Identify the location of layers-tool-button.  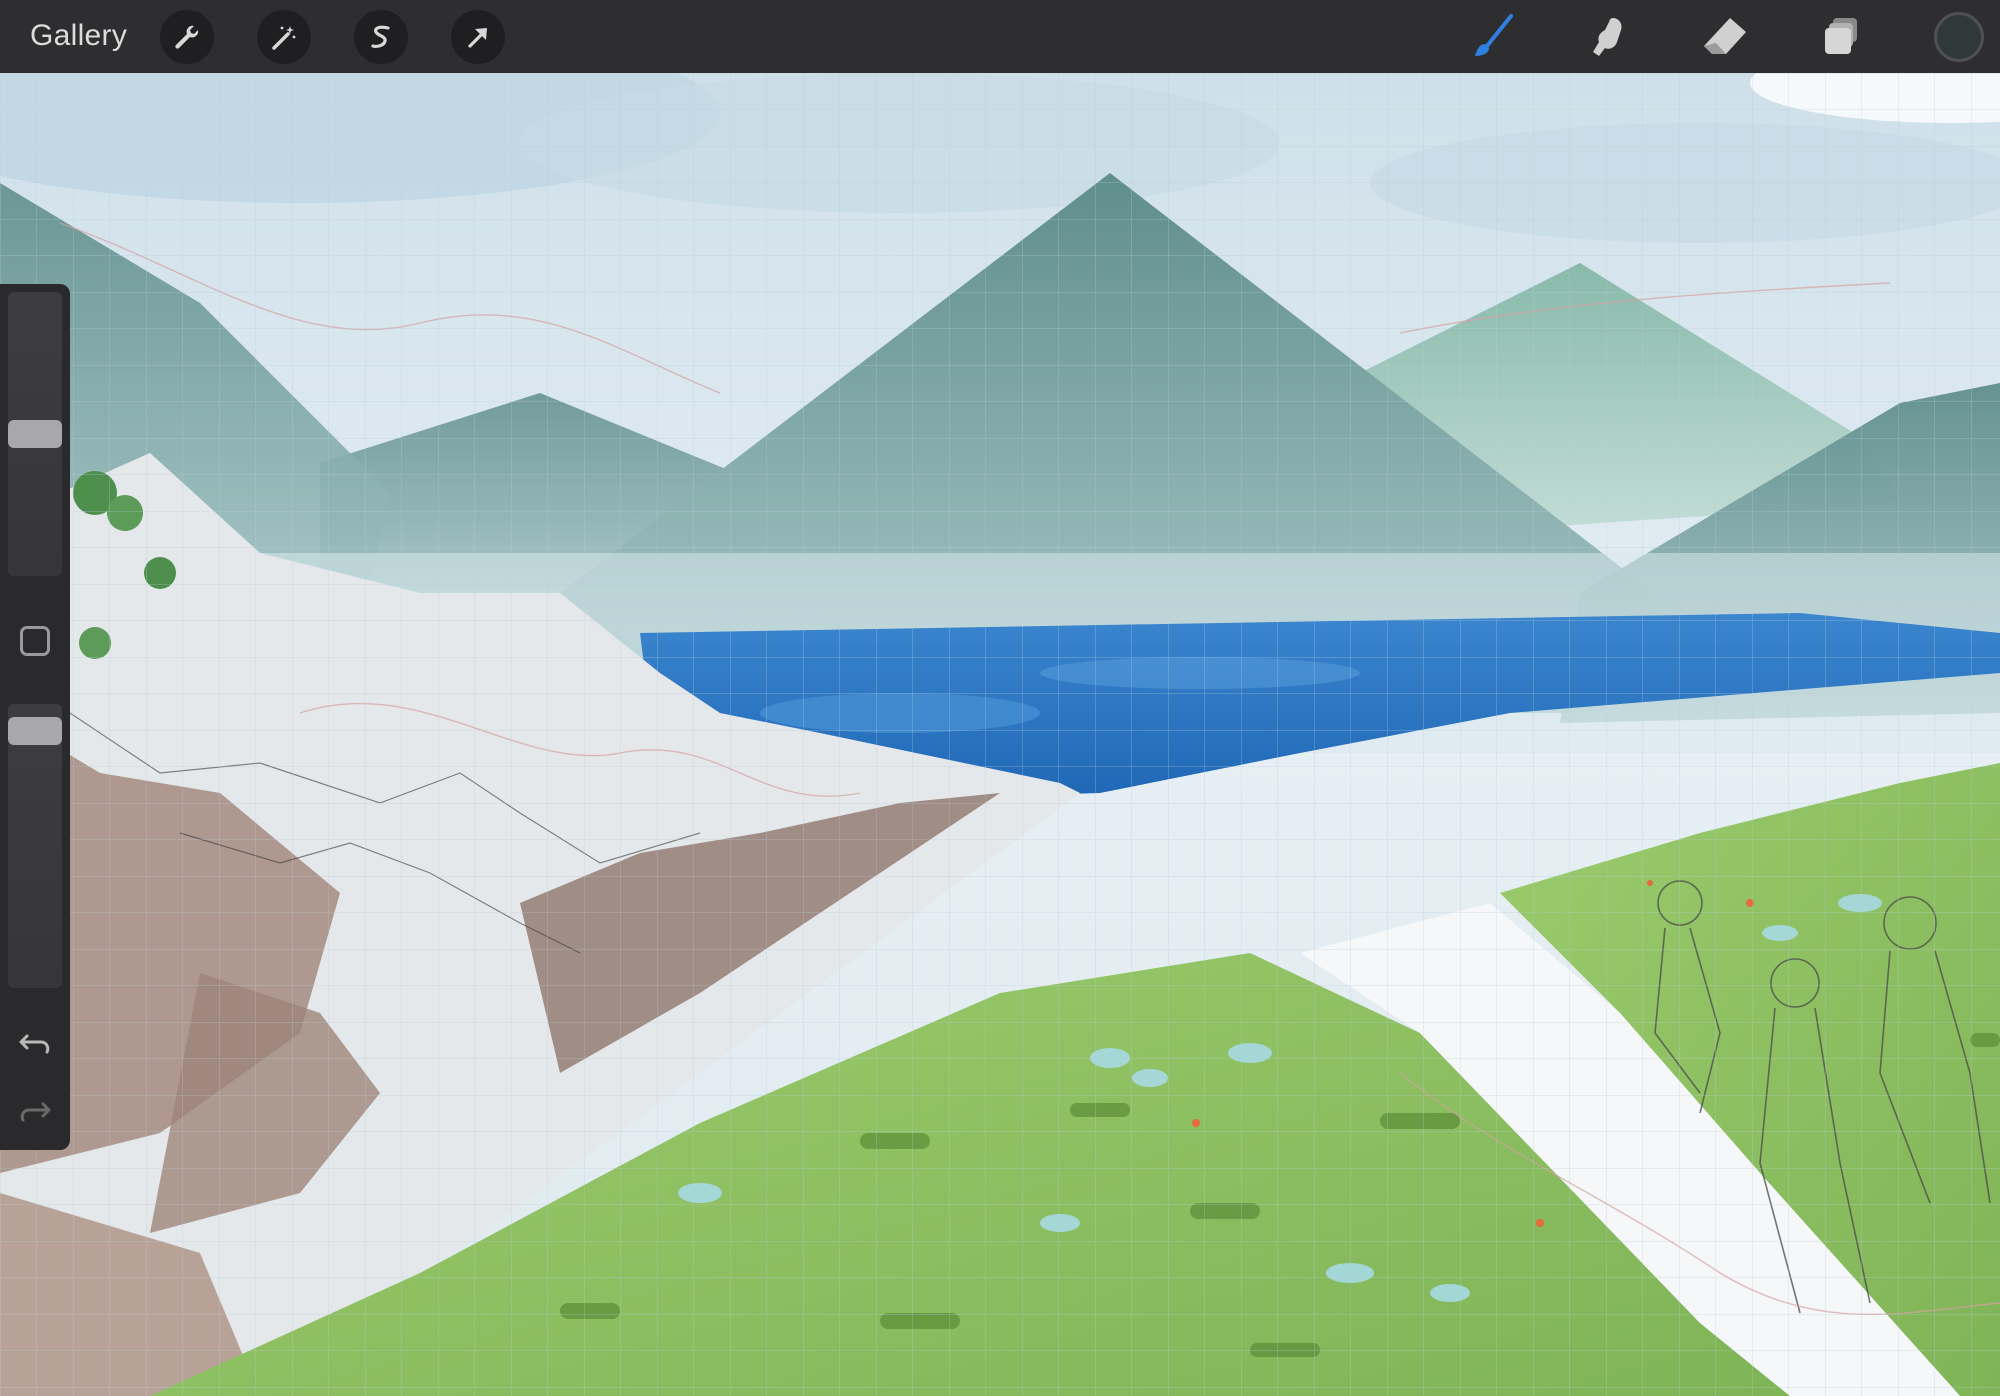
(1842, 37).